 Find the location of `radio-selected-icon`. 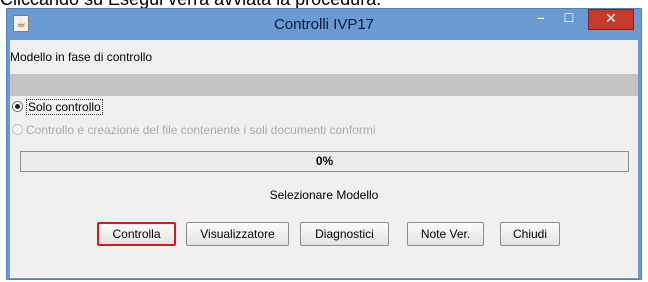

radio-selected-icon is located at coordinates (17, 106).